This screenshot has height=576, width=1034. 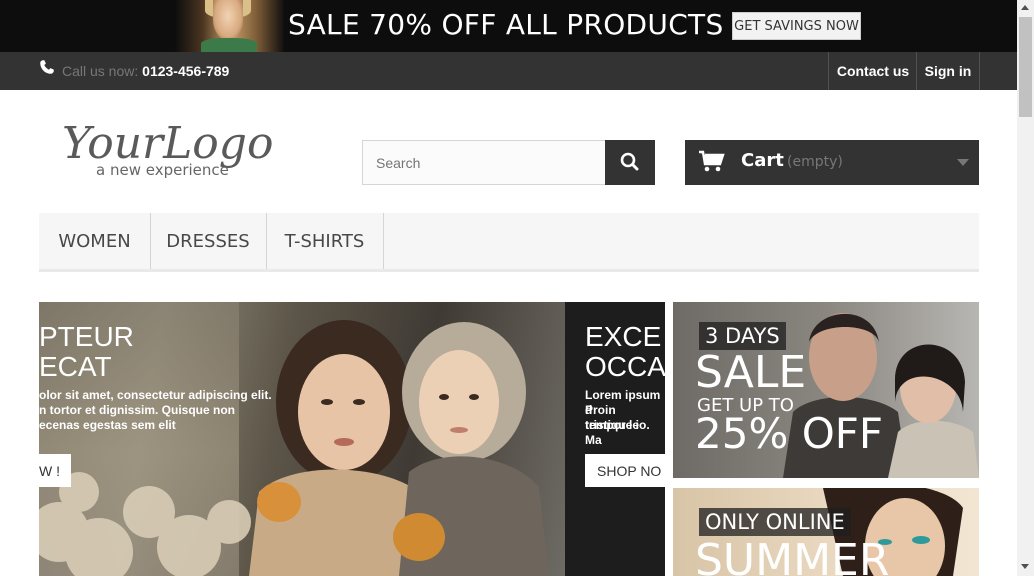 I want to click on promo-banner-only-online: ONLY ONLINE SUMMER, so click(x=826, y=532).